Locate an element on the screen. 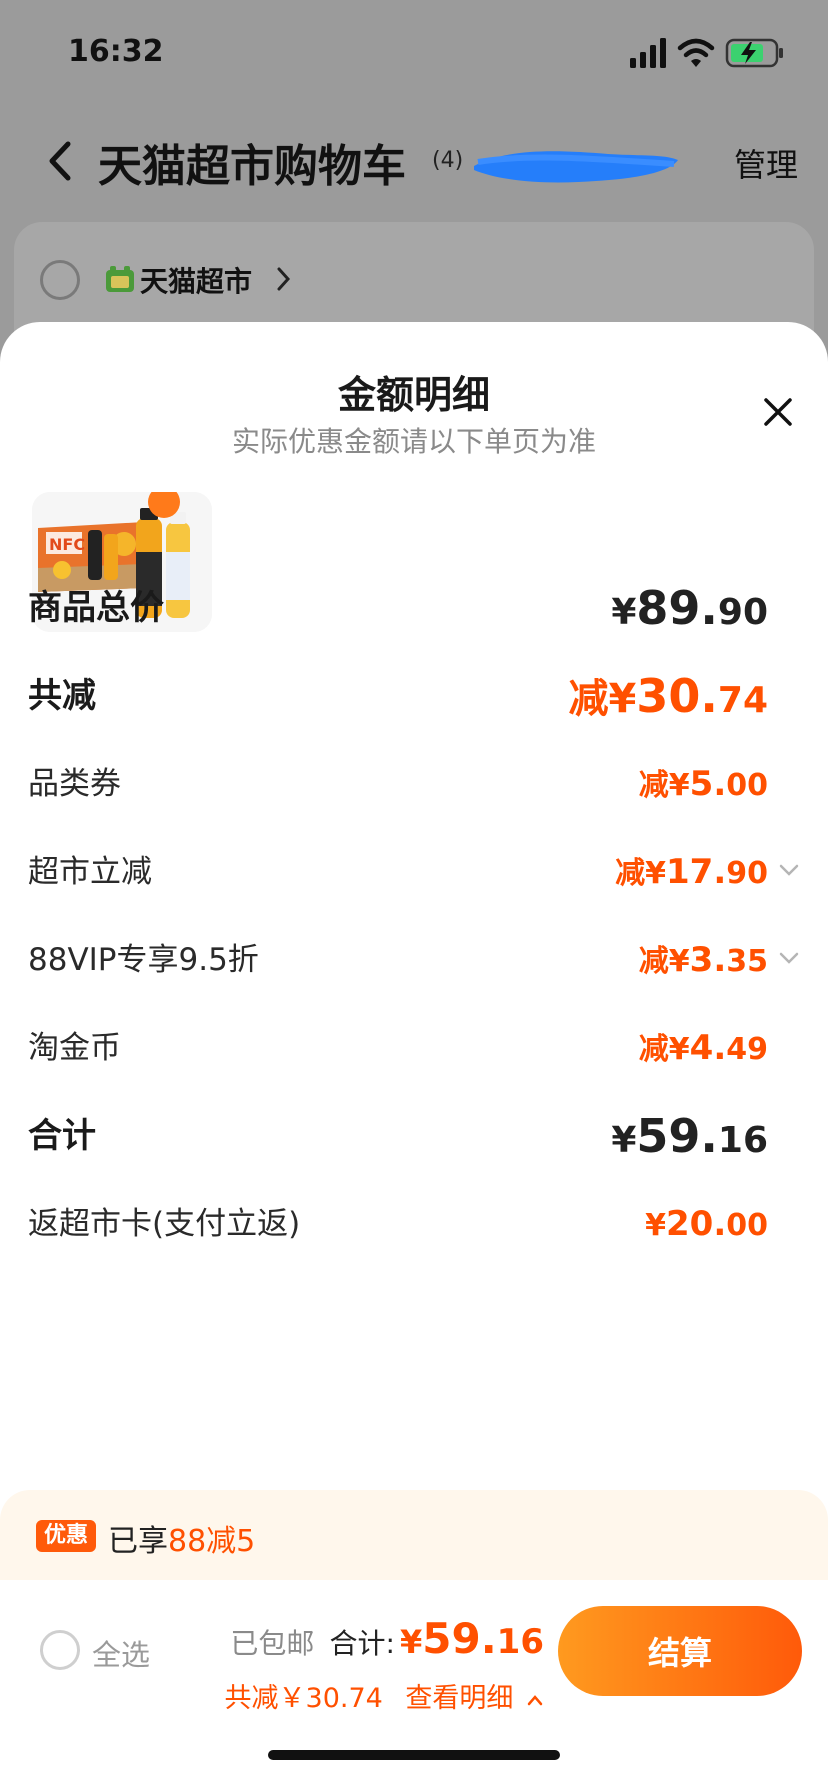  page-title: 天猫超市购物车 is located at coordinates (252, 166).